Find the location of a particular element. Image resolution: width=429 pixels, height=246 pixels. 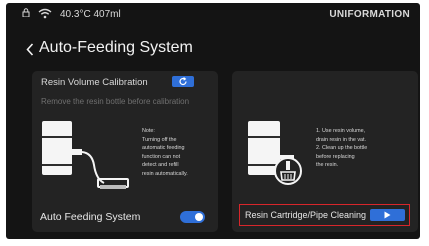

play-icon is located at coordinates (387, 215).